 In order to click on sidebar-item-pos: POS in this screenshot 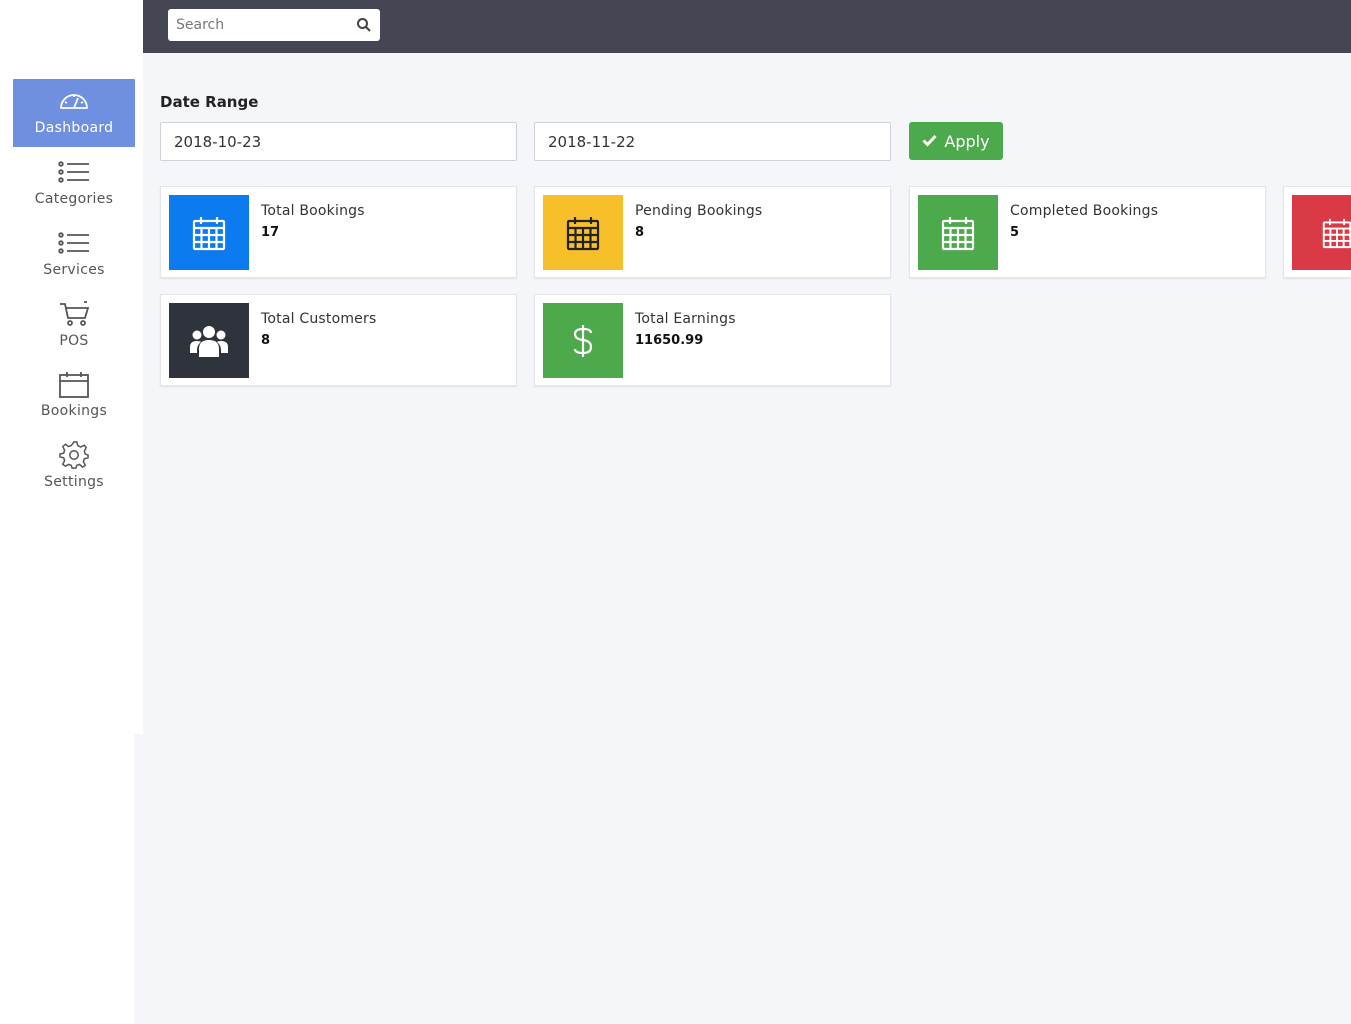, I will do `click(74, 326)`.